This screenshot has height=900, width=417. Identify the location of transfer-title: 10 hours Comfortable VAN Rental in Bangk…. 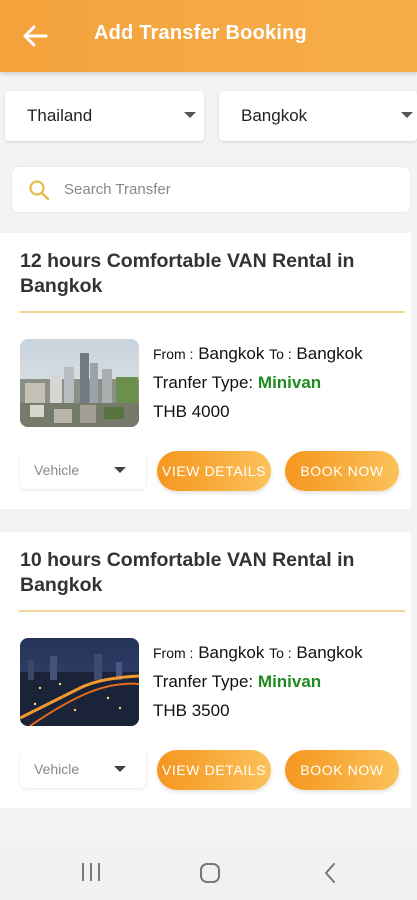
(187, 572).